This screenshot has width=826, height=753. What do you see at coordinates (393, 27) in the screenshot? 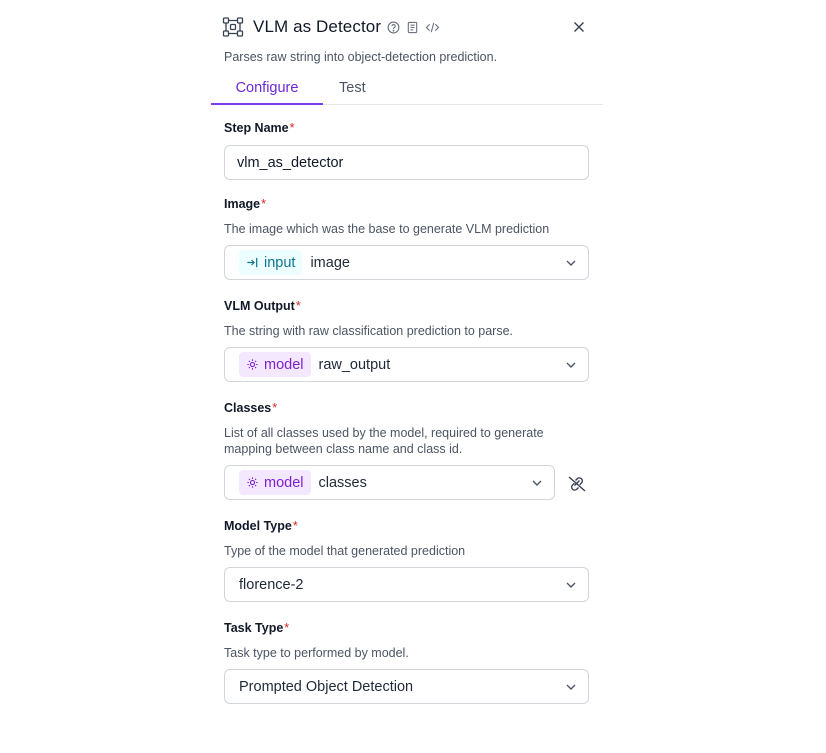
I see `help-circle-icon` at bounding box center [393, 27].